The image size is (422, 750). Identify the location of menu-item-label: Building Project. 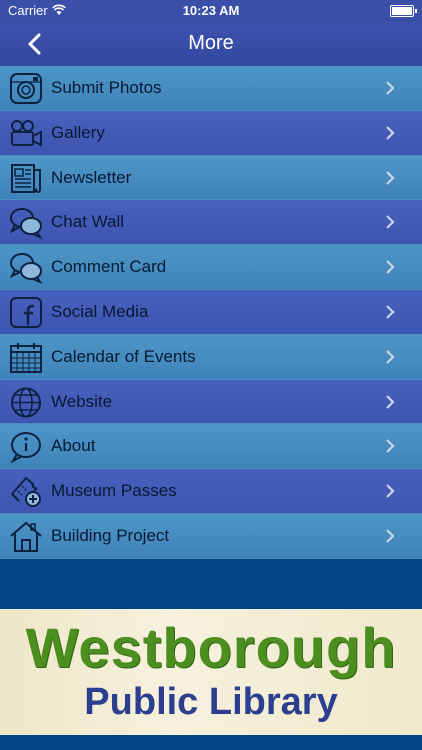
(110, 535).